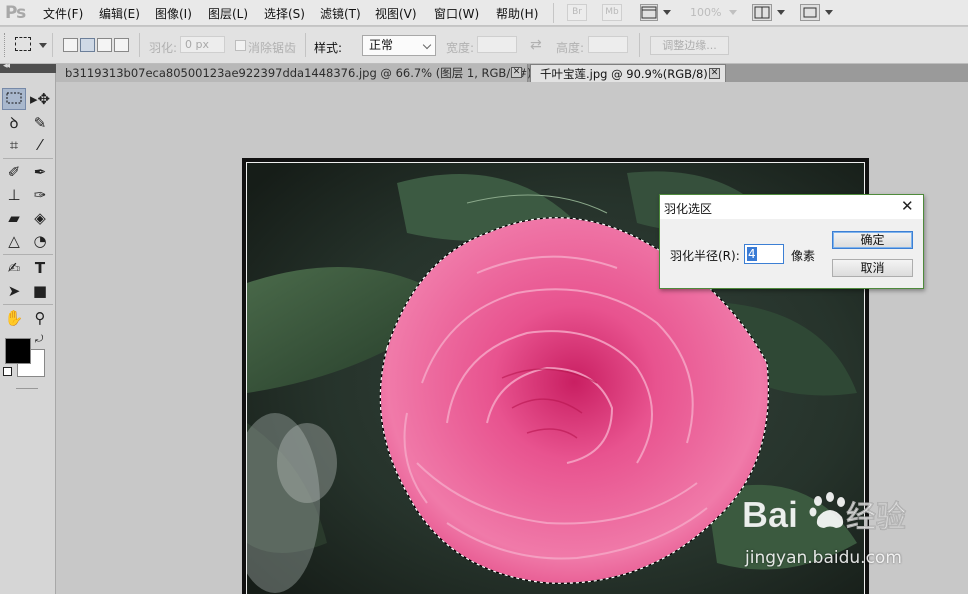 The width and height of the screenshot is (968, 594). Describe the element at coordinates (803, 256) in the screenshot. I see `radius-unit-label: 像素` at that location.